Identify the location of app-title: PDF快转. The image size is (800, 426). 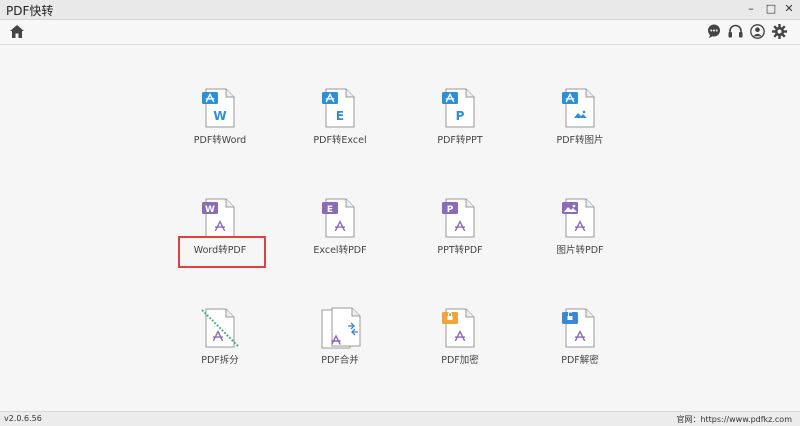
(30, 11).